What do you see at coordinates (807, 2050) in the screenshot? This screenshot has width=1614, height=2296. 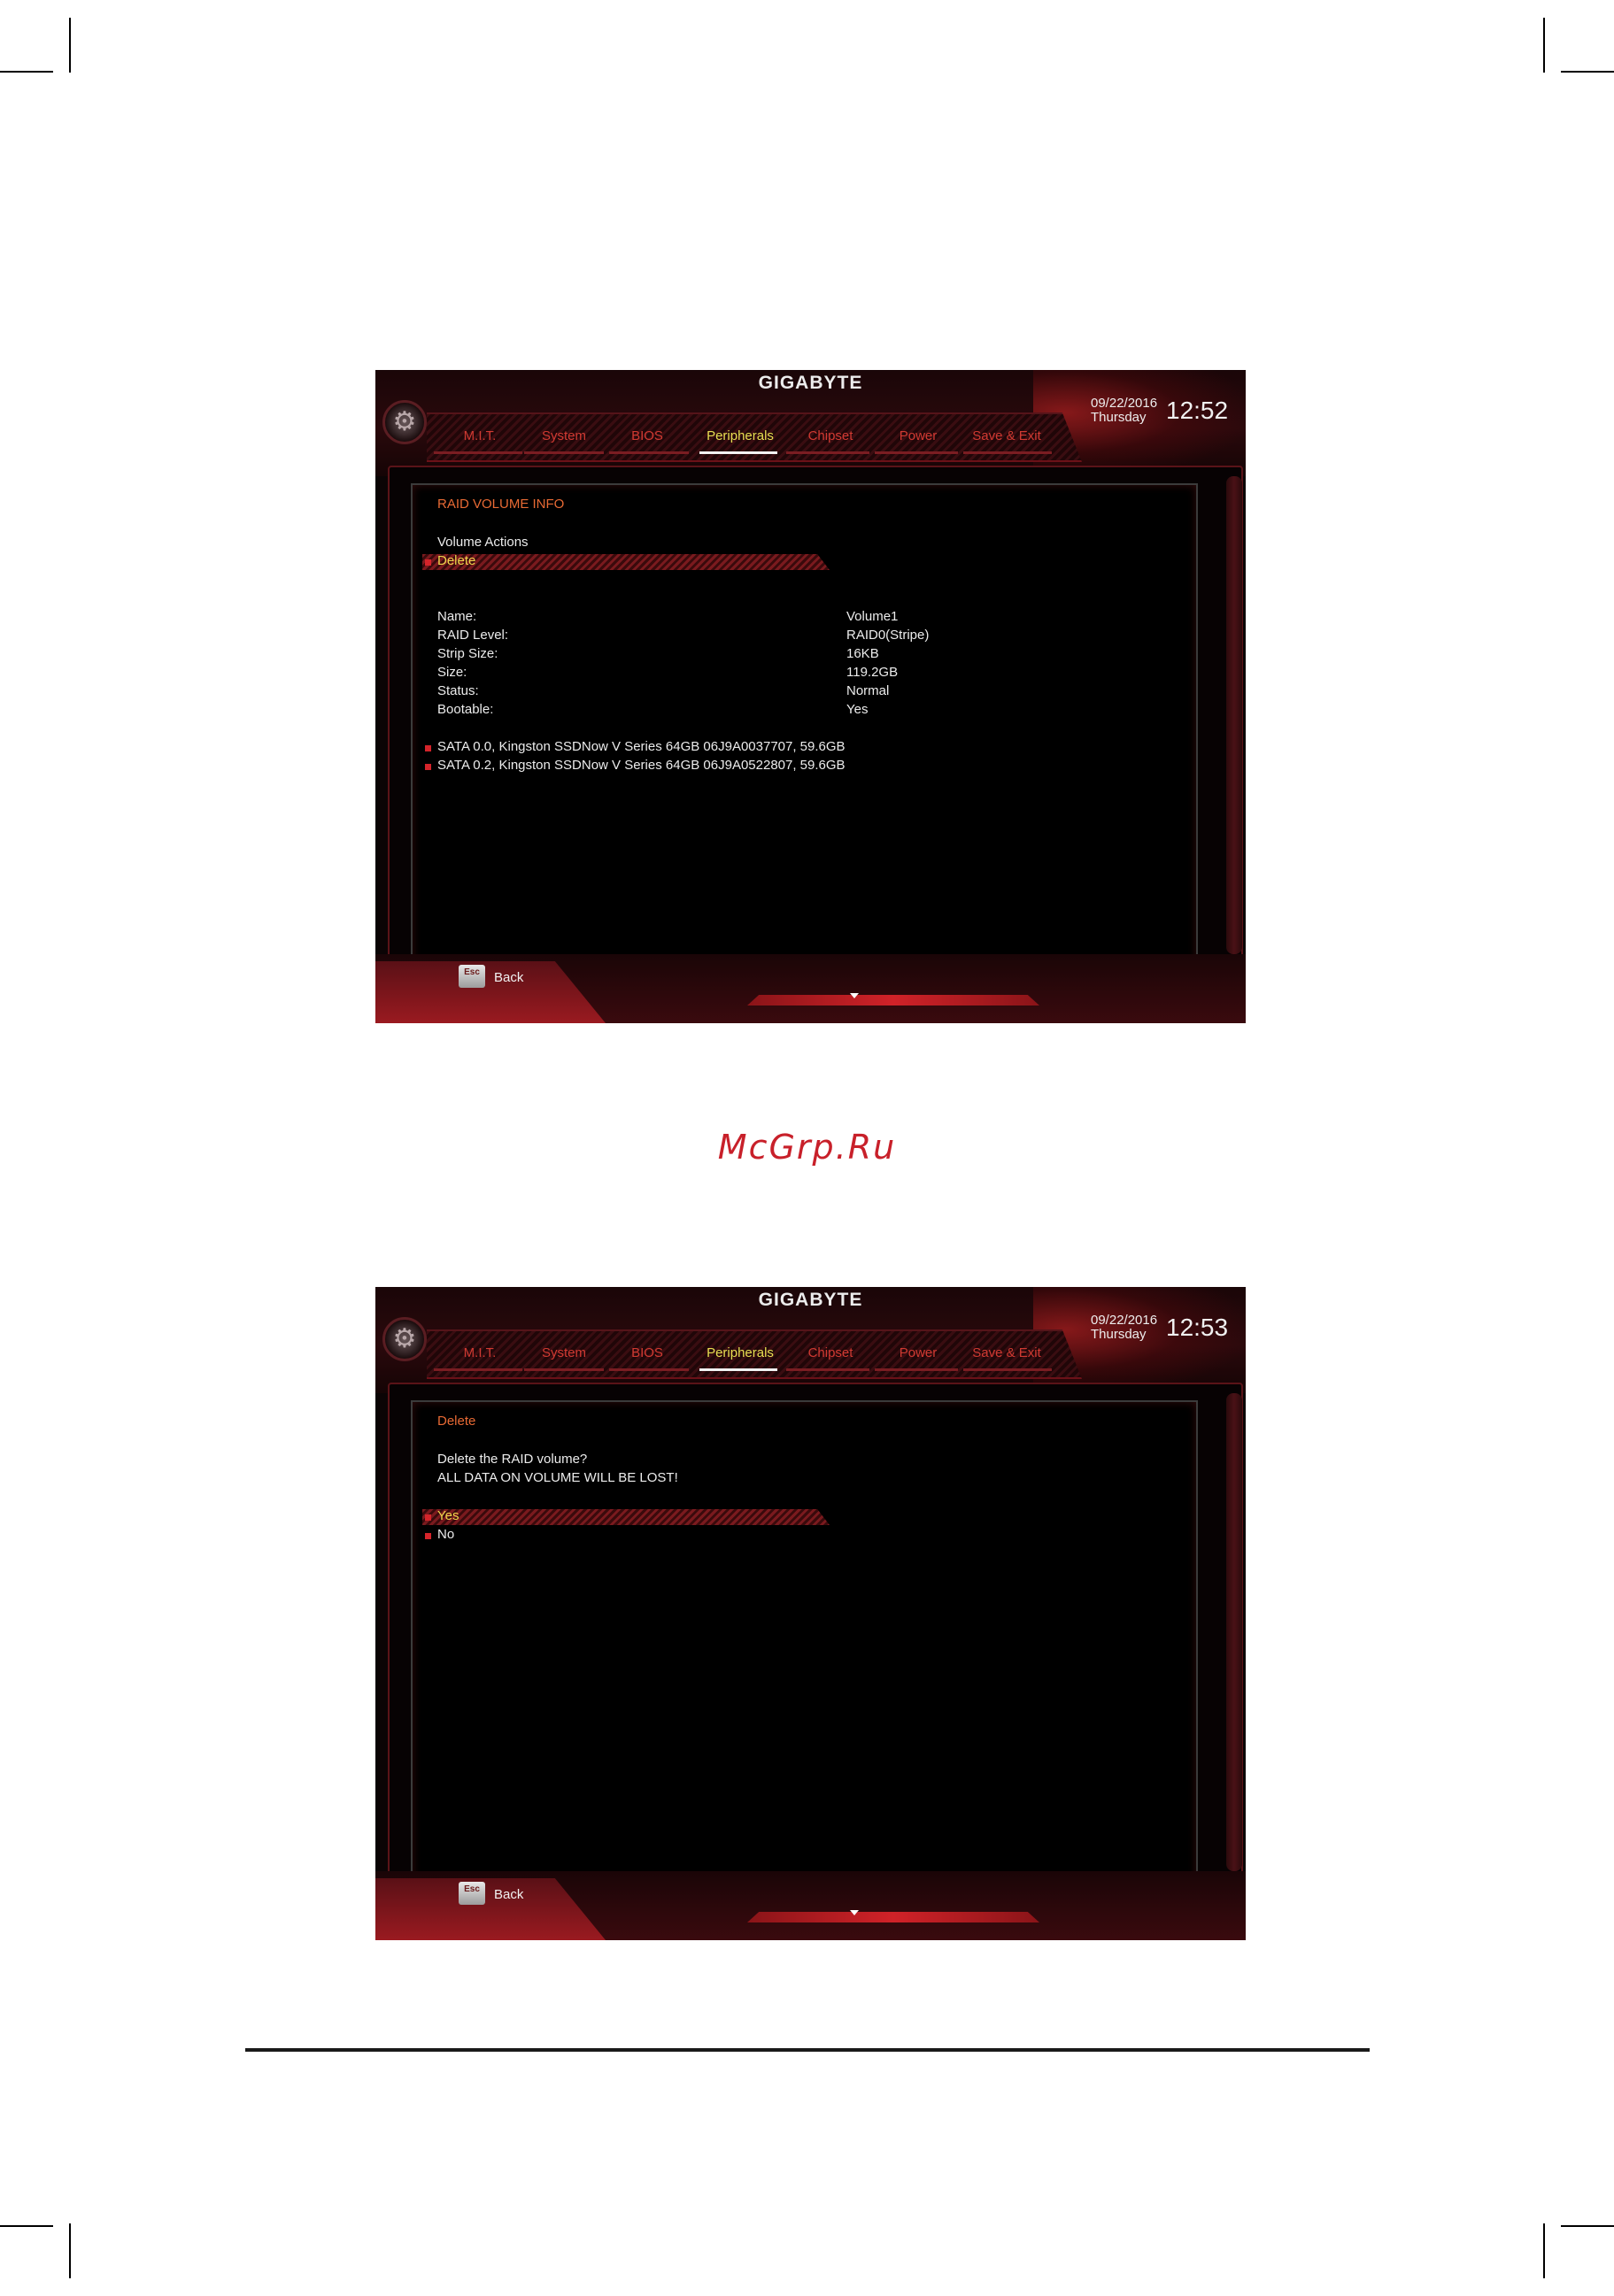 I see `page-rule` at bounding box center [807, 2050].